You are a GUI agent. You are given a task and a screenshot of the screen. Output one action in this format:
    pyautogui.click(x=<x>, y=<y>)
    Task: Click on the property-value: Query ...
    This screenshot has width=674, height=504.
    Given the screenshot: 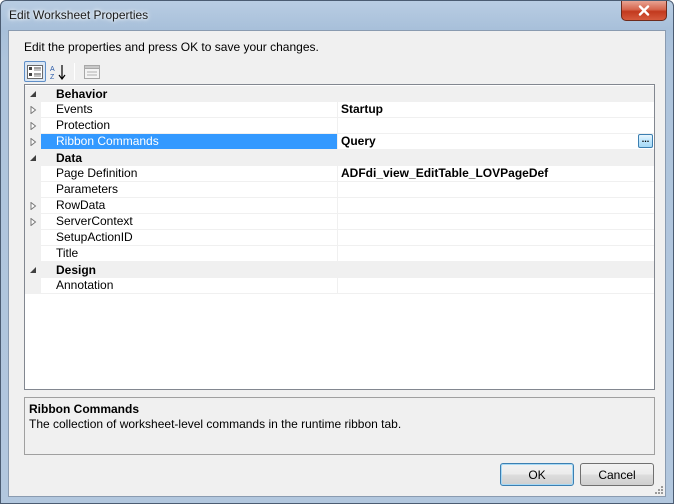 What is the action you would take?
    pyautogui.click(x=496, y=142)
    